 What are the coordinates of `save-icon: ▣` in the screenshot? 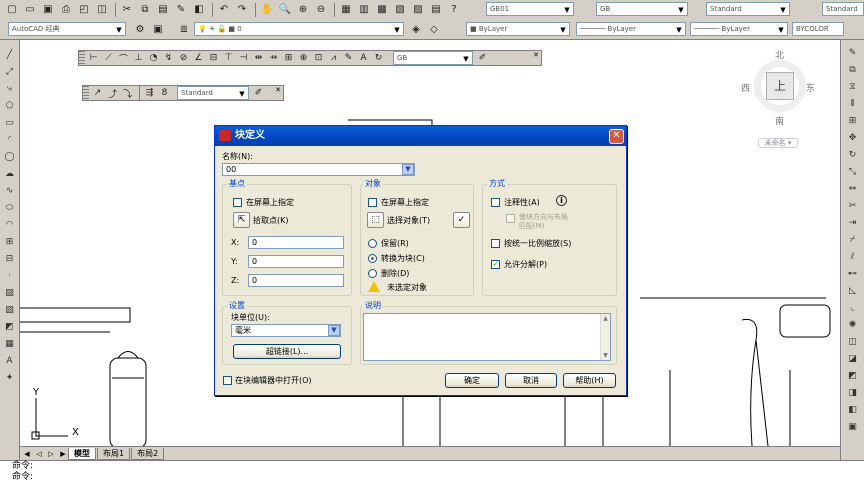 It's located at (48, 9).